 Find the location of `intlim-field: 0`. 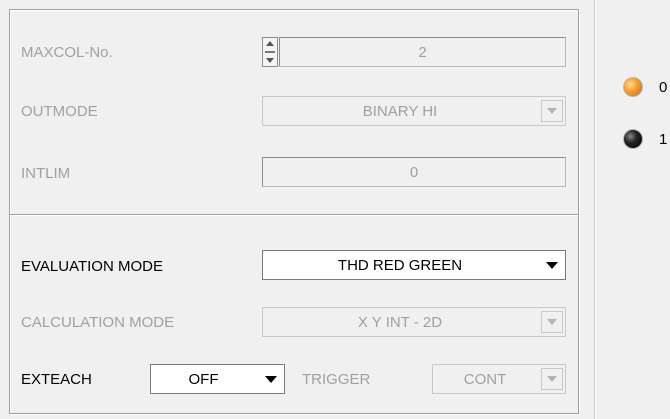

intlim-field: 0 is located at coordinates (414, 172).